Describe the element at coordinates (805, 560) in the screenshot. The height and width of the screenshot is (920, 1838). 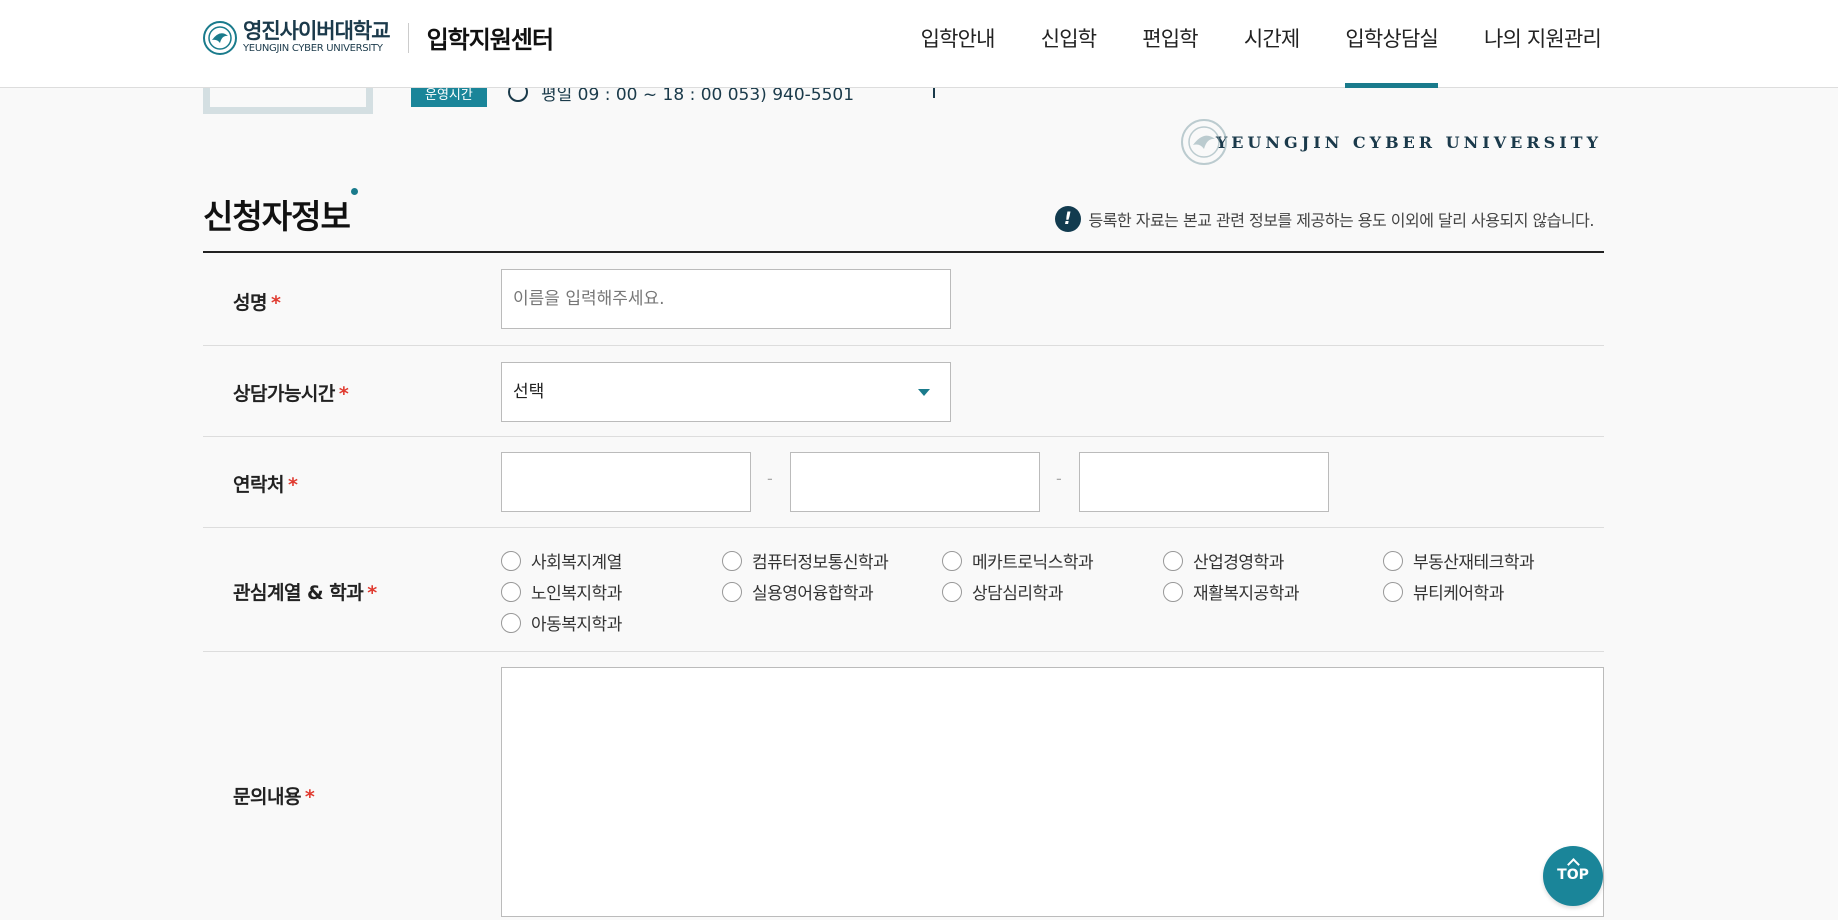
I see `major-option: 컴퓨터정보통신학과` at that location.